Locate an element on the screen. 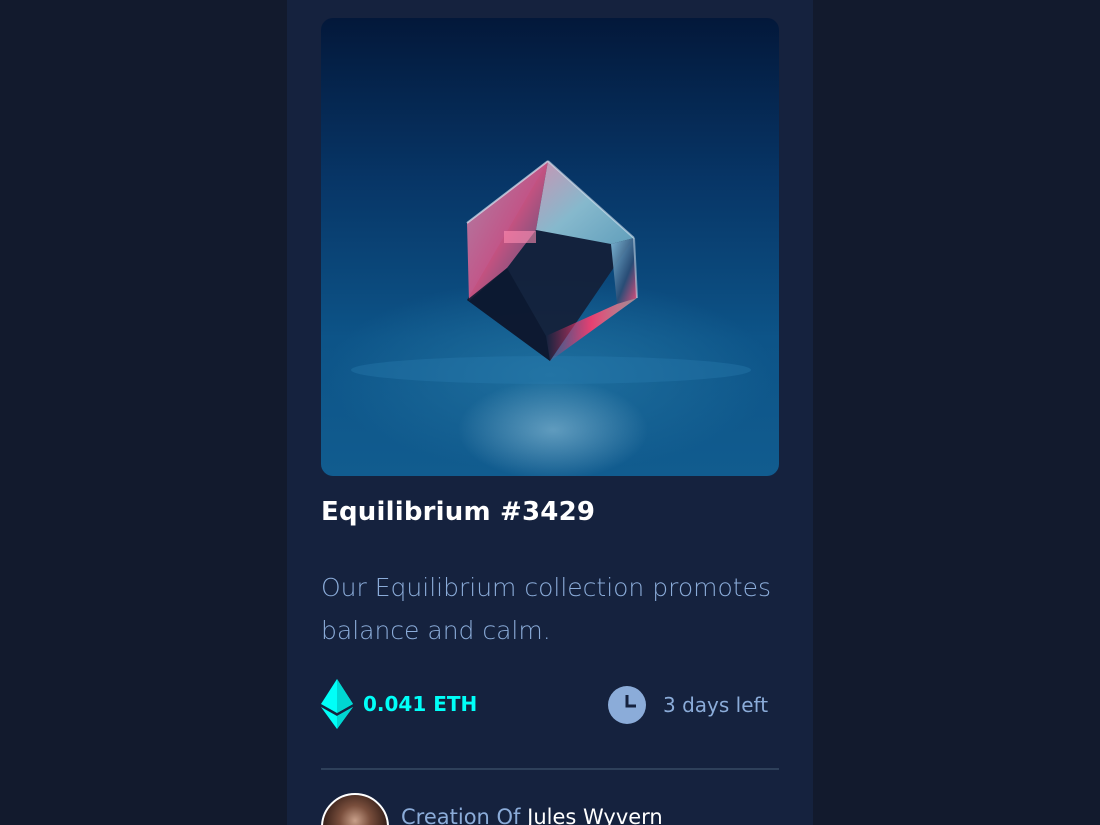  time-remaining: 3 days left is located at coordinates (688, 705).